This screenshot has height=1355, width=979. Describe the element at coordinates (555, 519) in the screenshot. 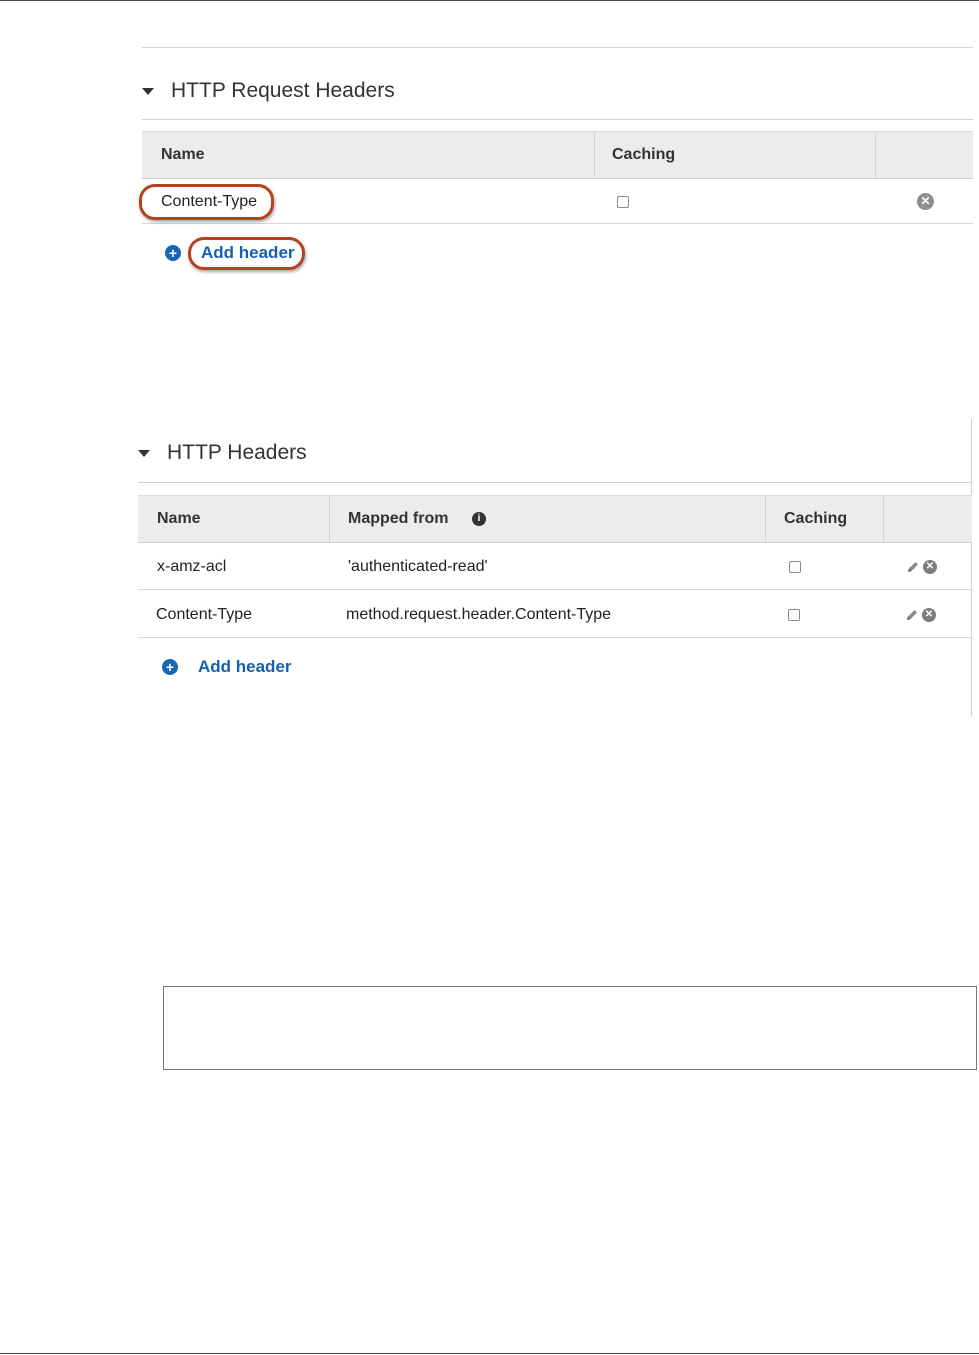

I see `table-header: Name Mapped from i Caching` at that location.